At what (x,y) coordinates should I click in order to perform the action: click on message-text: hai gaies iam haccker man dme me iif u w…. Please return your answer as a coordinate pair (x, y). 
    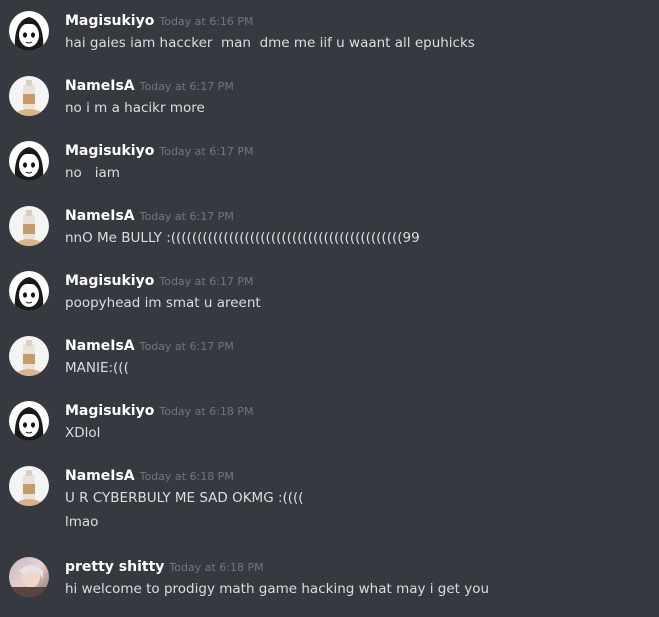
    Looking at the image, I should click on (270, 43).